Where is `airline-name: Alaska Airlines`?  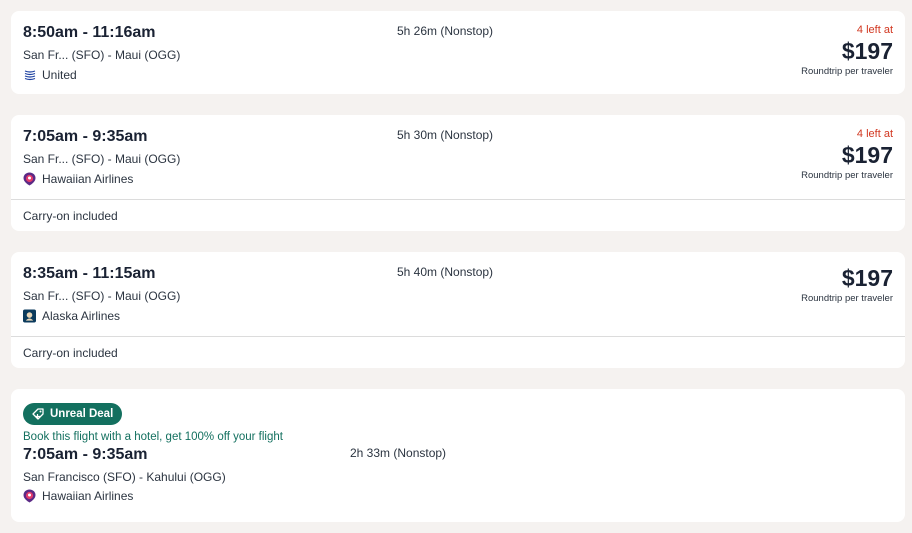 airline-name: Alaska Airlines is located at coordinates (81, 316).